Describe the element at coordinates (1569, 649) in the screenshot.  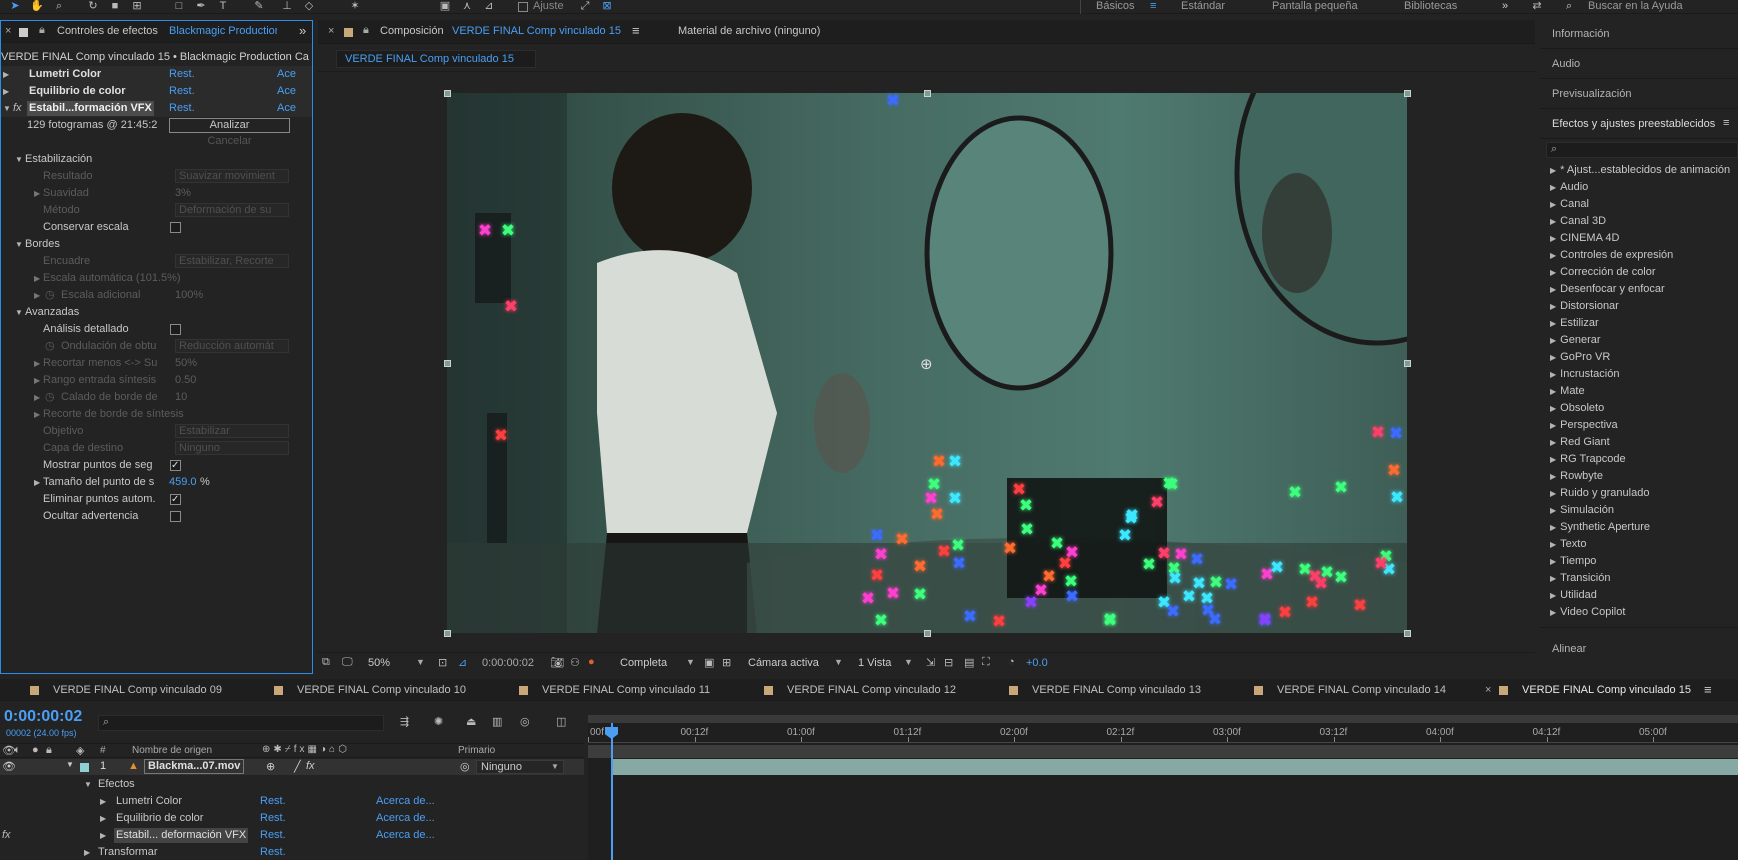
I see `align-panel-title: Alinear` at that location.